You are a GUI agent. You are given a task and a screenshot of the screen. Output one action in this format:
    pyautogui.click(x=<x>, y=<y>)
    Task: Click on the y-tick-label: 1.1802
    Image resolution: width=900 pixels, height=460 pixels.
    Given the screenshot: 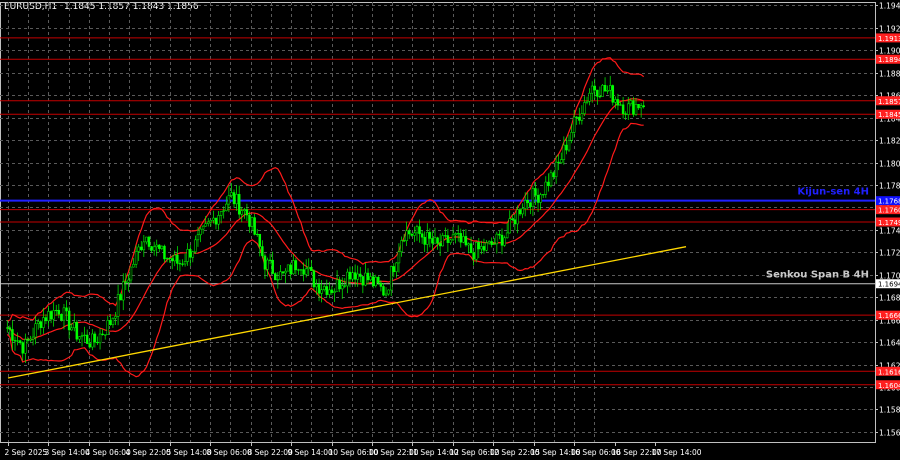 What is the action you would take?
    pyautogui.click(x=889, y=164)
    